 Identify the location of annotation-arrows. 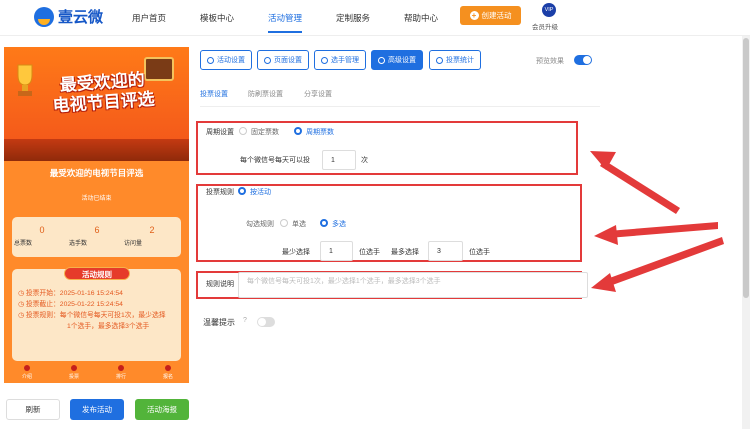
(657, 221).